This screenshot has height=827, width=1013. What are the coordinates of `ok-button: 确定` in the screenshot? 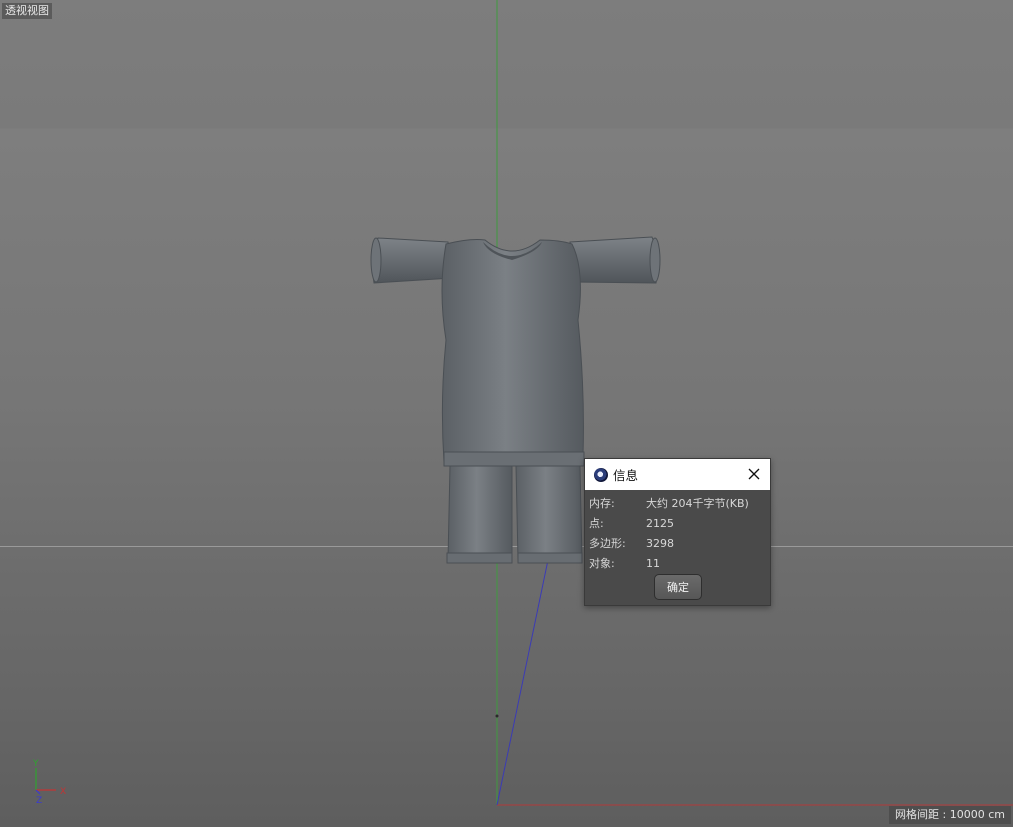 It's located at (678, 587).